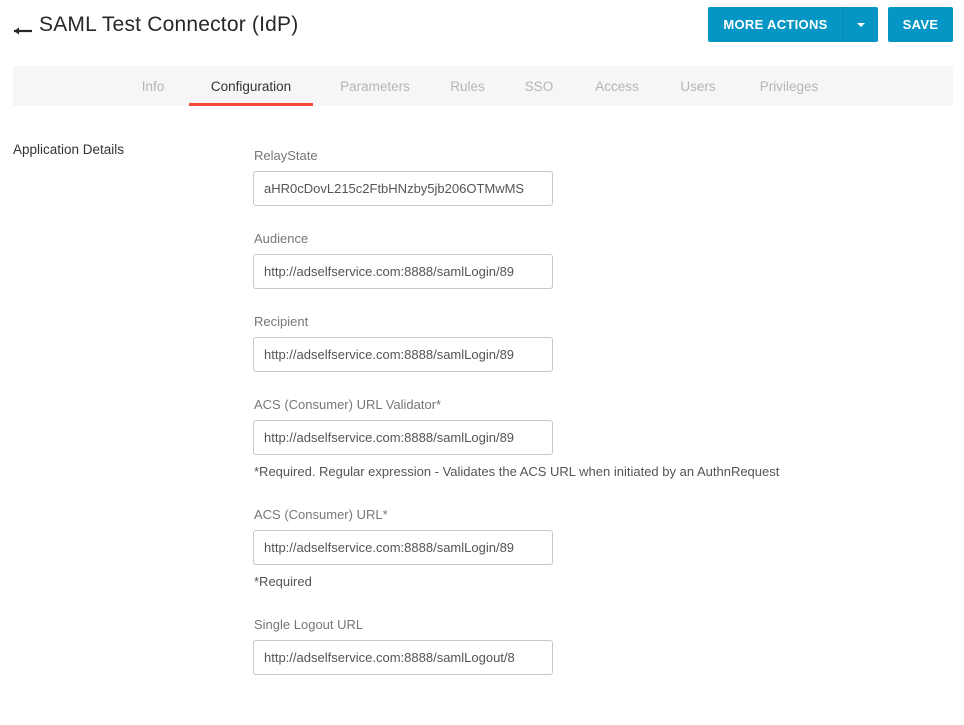 The image size is (964, 725). What do you see at coordinates (321, 514) in the screenshot?
I see `acs-url-label: ACS (Consumer) URL*` at bounding box center [321, 514].